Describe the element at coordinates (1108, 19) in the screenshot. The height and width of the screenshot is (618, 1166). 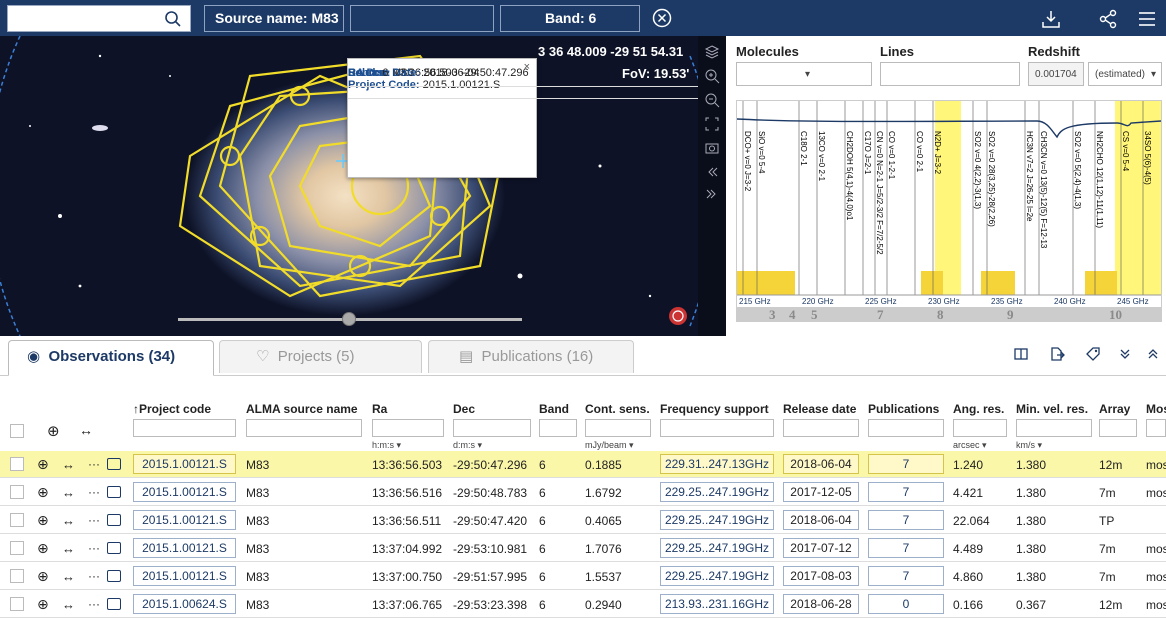
I see `share-icon` at that location.